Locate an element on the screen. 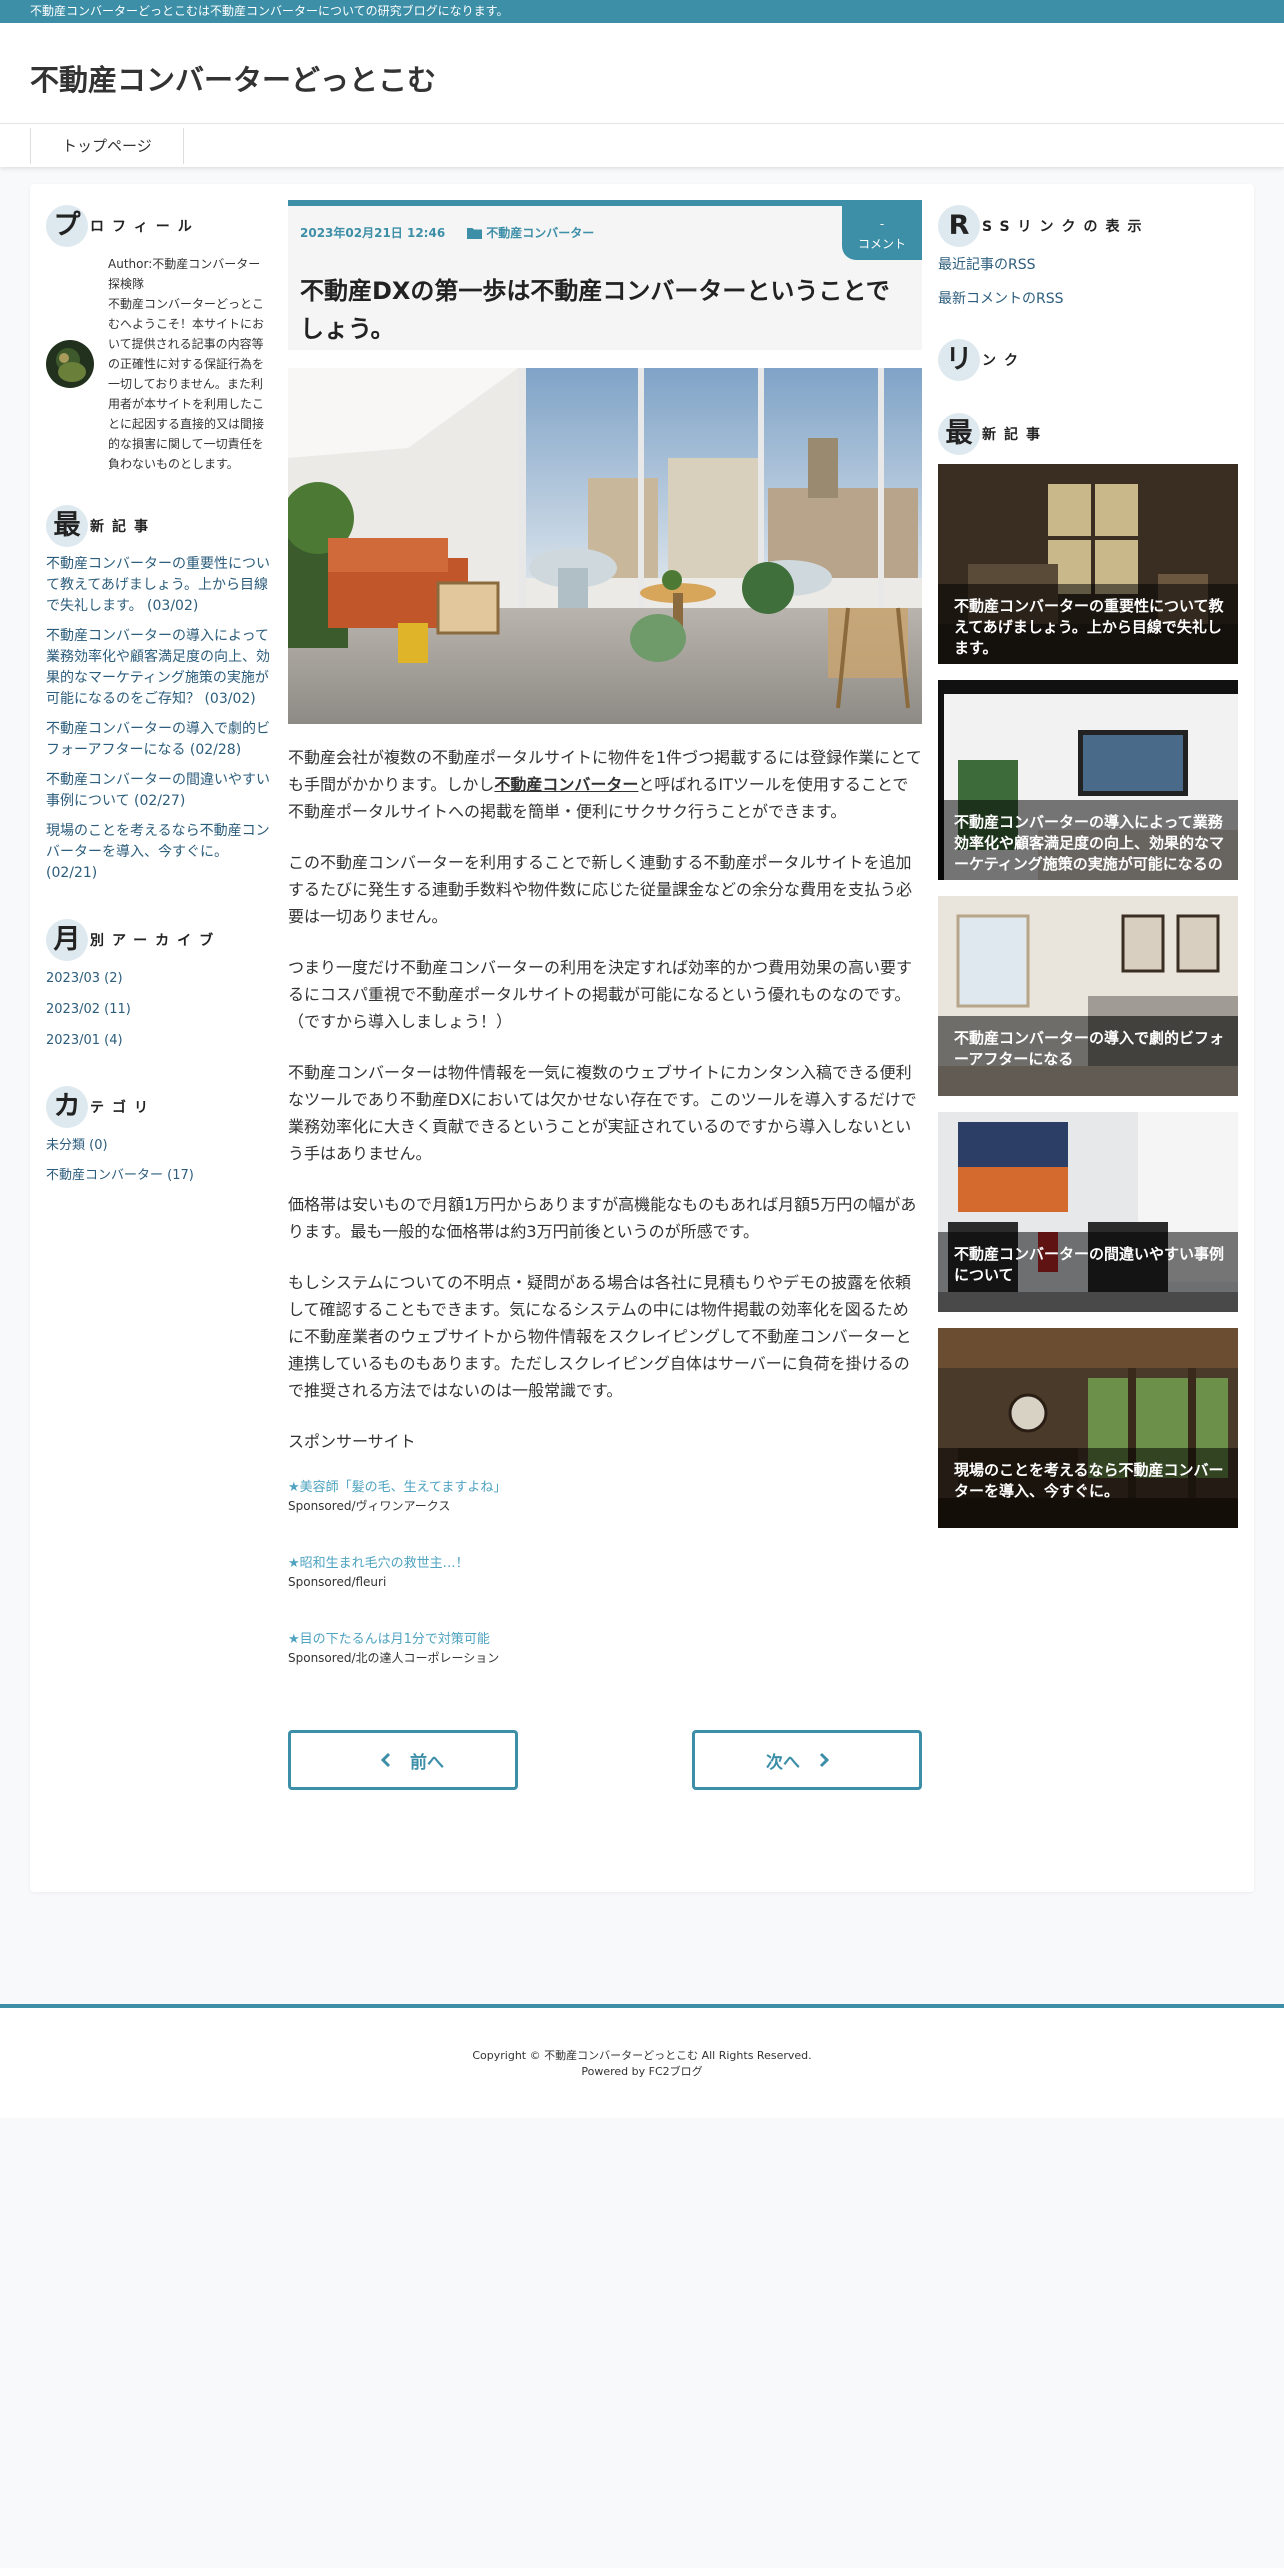 The height and width of the screenshot is (2568, 1284). comment-count: - is located at coordinates (882, 224).